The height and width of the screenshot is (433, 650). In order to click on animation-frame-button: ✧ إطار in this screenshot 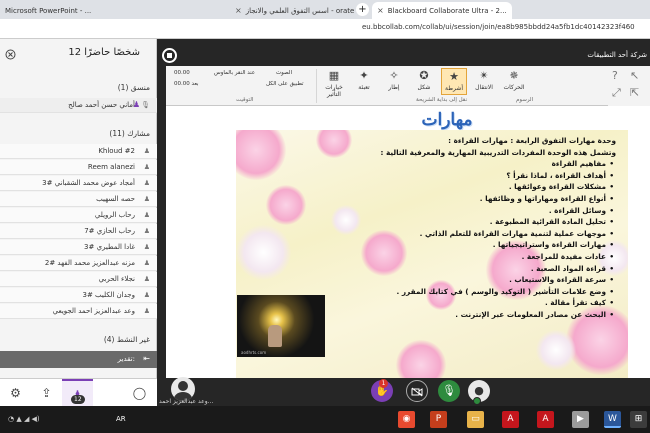, I will do `click(394, 81)`.